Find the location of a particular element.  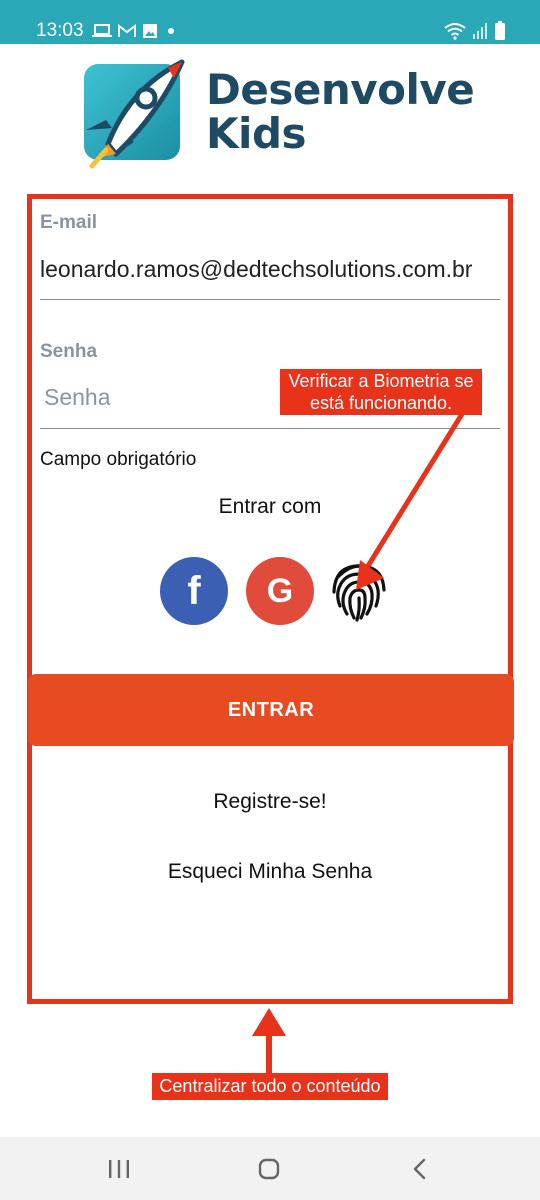

navigation-bar is located at coordinates (270, 1168).